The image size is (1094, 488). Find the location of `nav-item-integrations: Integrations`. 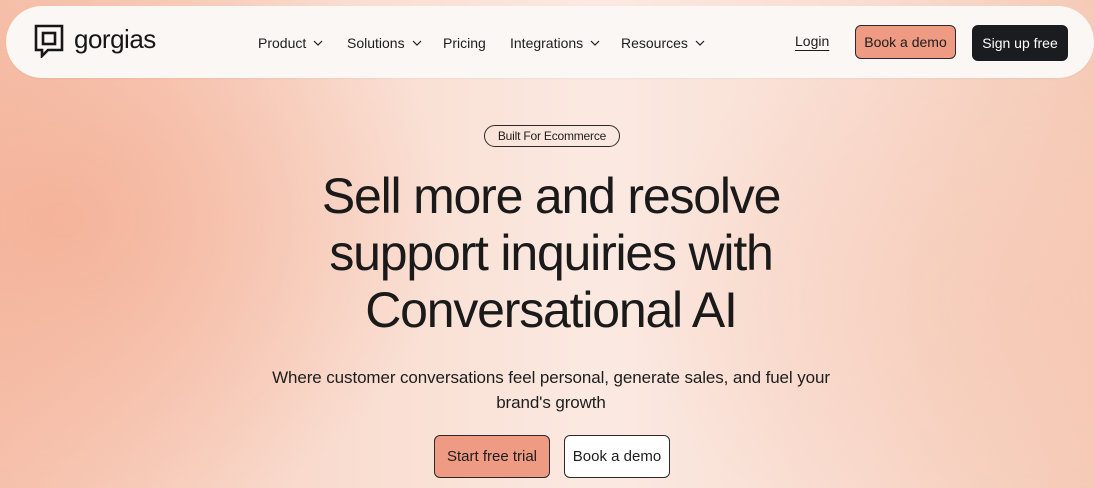

nav-item-integrations: Integrations is located at coordinates (555, 43).